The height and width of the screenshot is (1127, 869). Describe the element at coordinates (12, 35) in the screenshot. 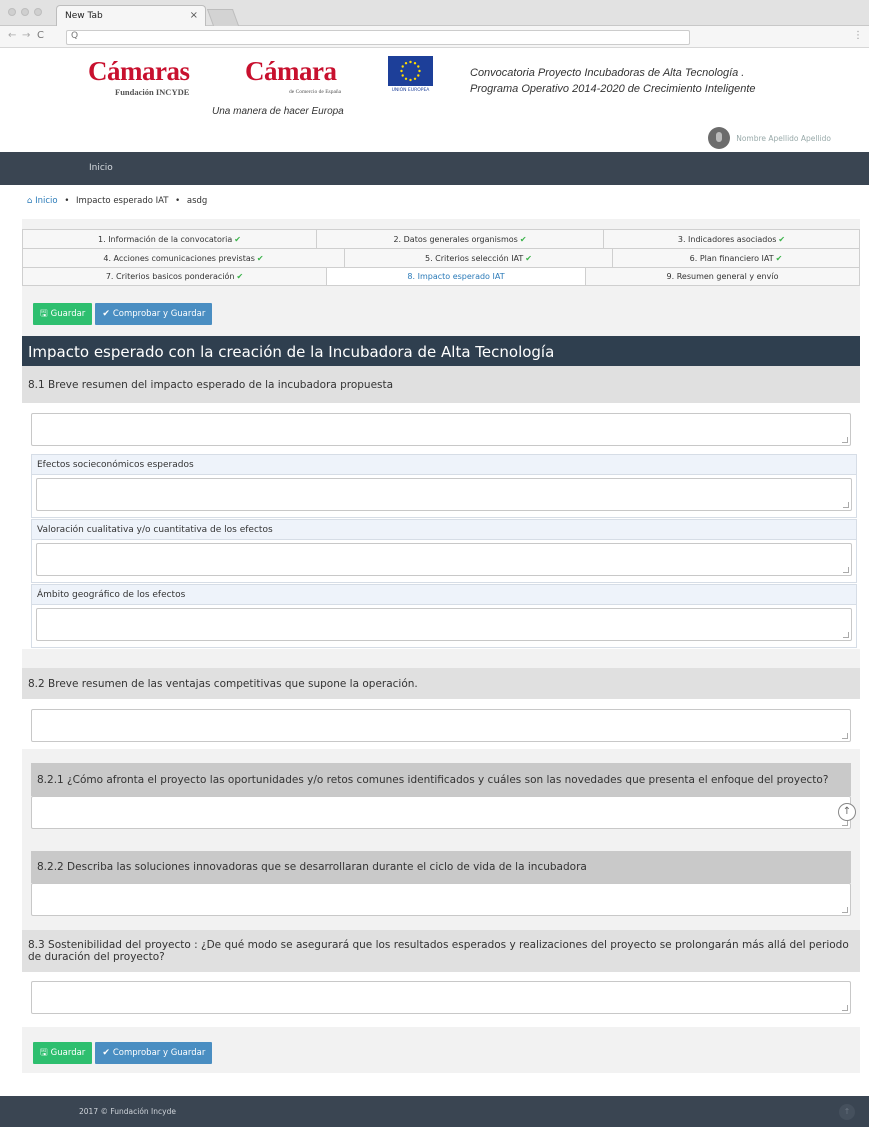

I see `back-icon: ←` at that location.